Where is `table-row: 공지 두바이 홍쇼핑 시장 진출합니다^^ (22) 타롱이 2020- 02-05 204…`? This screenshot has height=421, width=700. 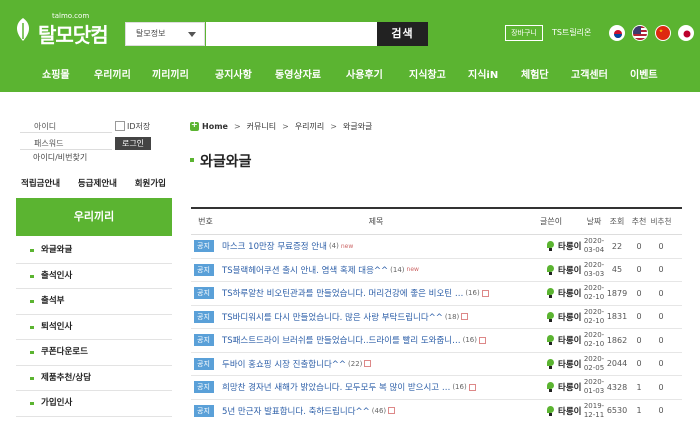 table-row: 공지 두바이 홍쇼핑 시장 진출합니다^^ (22) 타롱이 2020- 02-05 204… is located at coordinates (436, 364).